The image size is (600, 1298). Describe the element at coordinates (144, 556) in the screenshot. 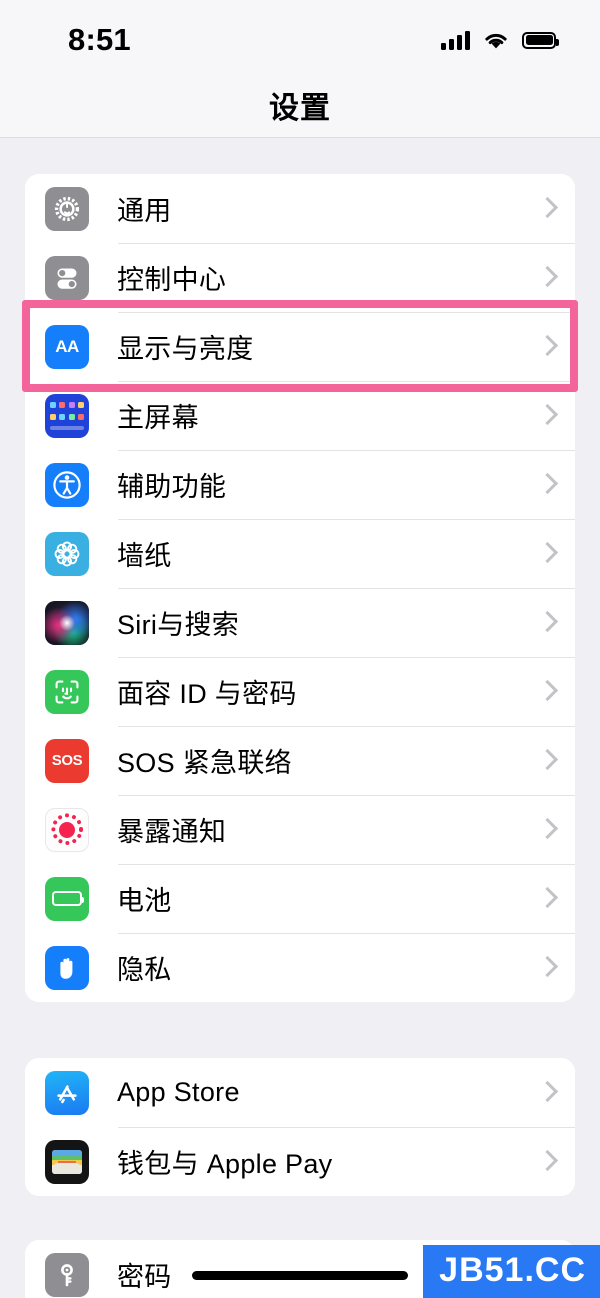

I see `sidebar-item-label: 墙纸` at that location.